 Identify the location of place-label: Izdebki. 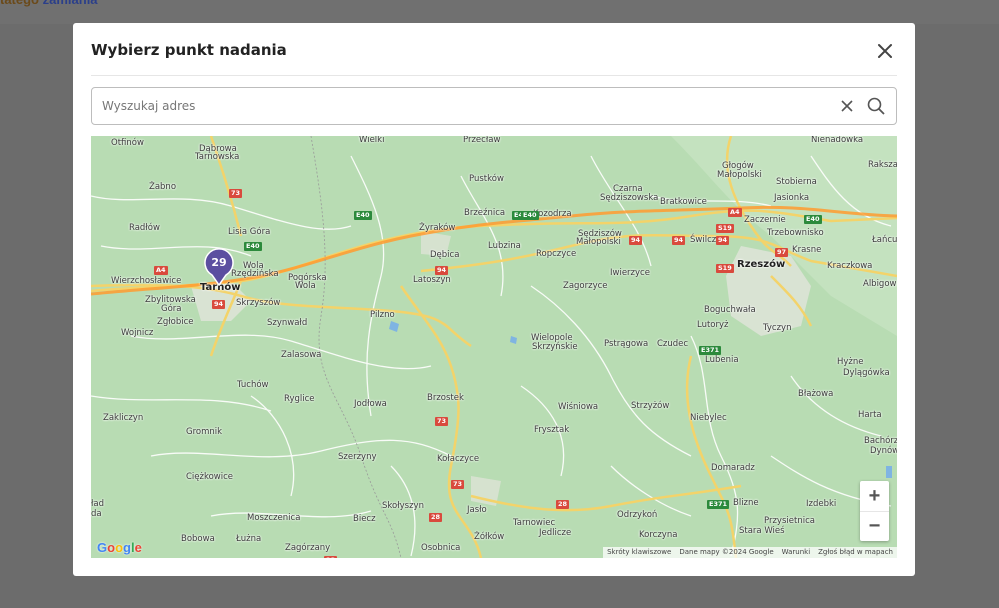
(821, 504).